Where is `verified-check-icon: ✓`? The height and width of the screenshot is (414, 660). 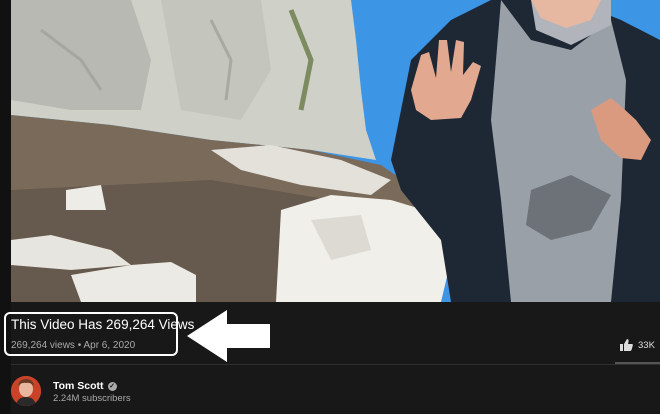
verified-check-icon: ✓ is located at coordinates (112, 386).